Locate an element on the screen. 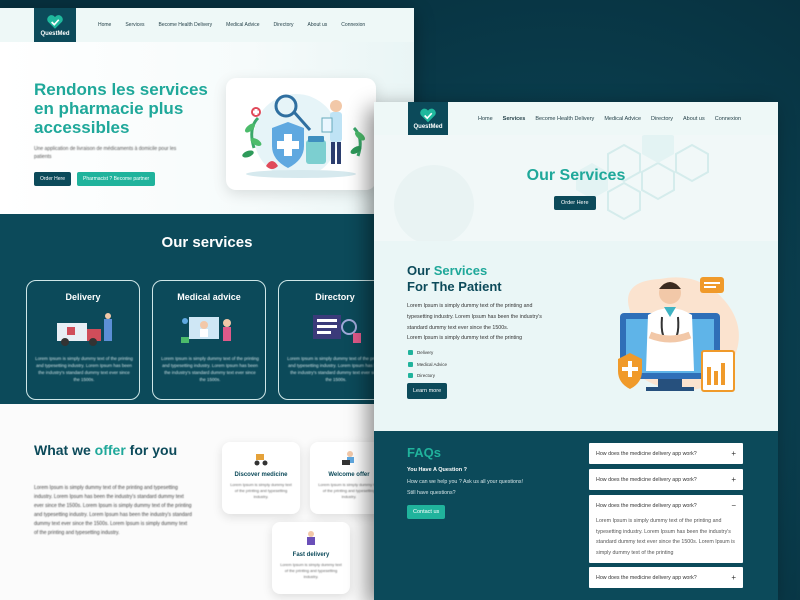  hero-buttons: Order Here Pharmacist ? Become partner is located at coordinates (95, 179).